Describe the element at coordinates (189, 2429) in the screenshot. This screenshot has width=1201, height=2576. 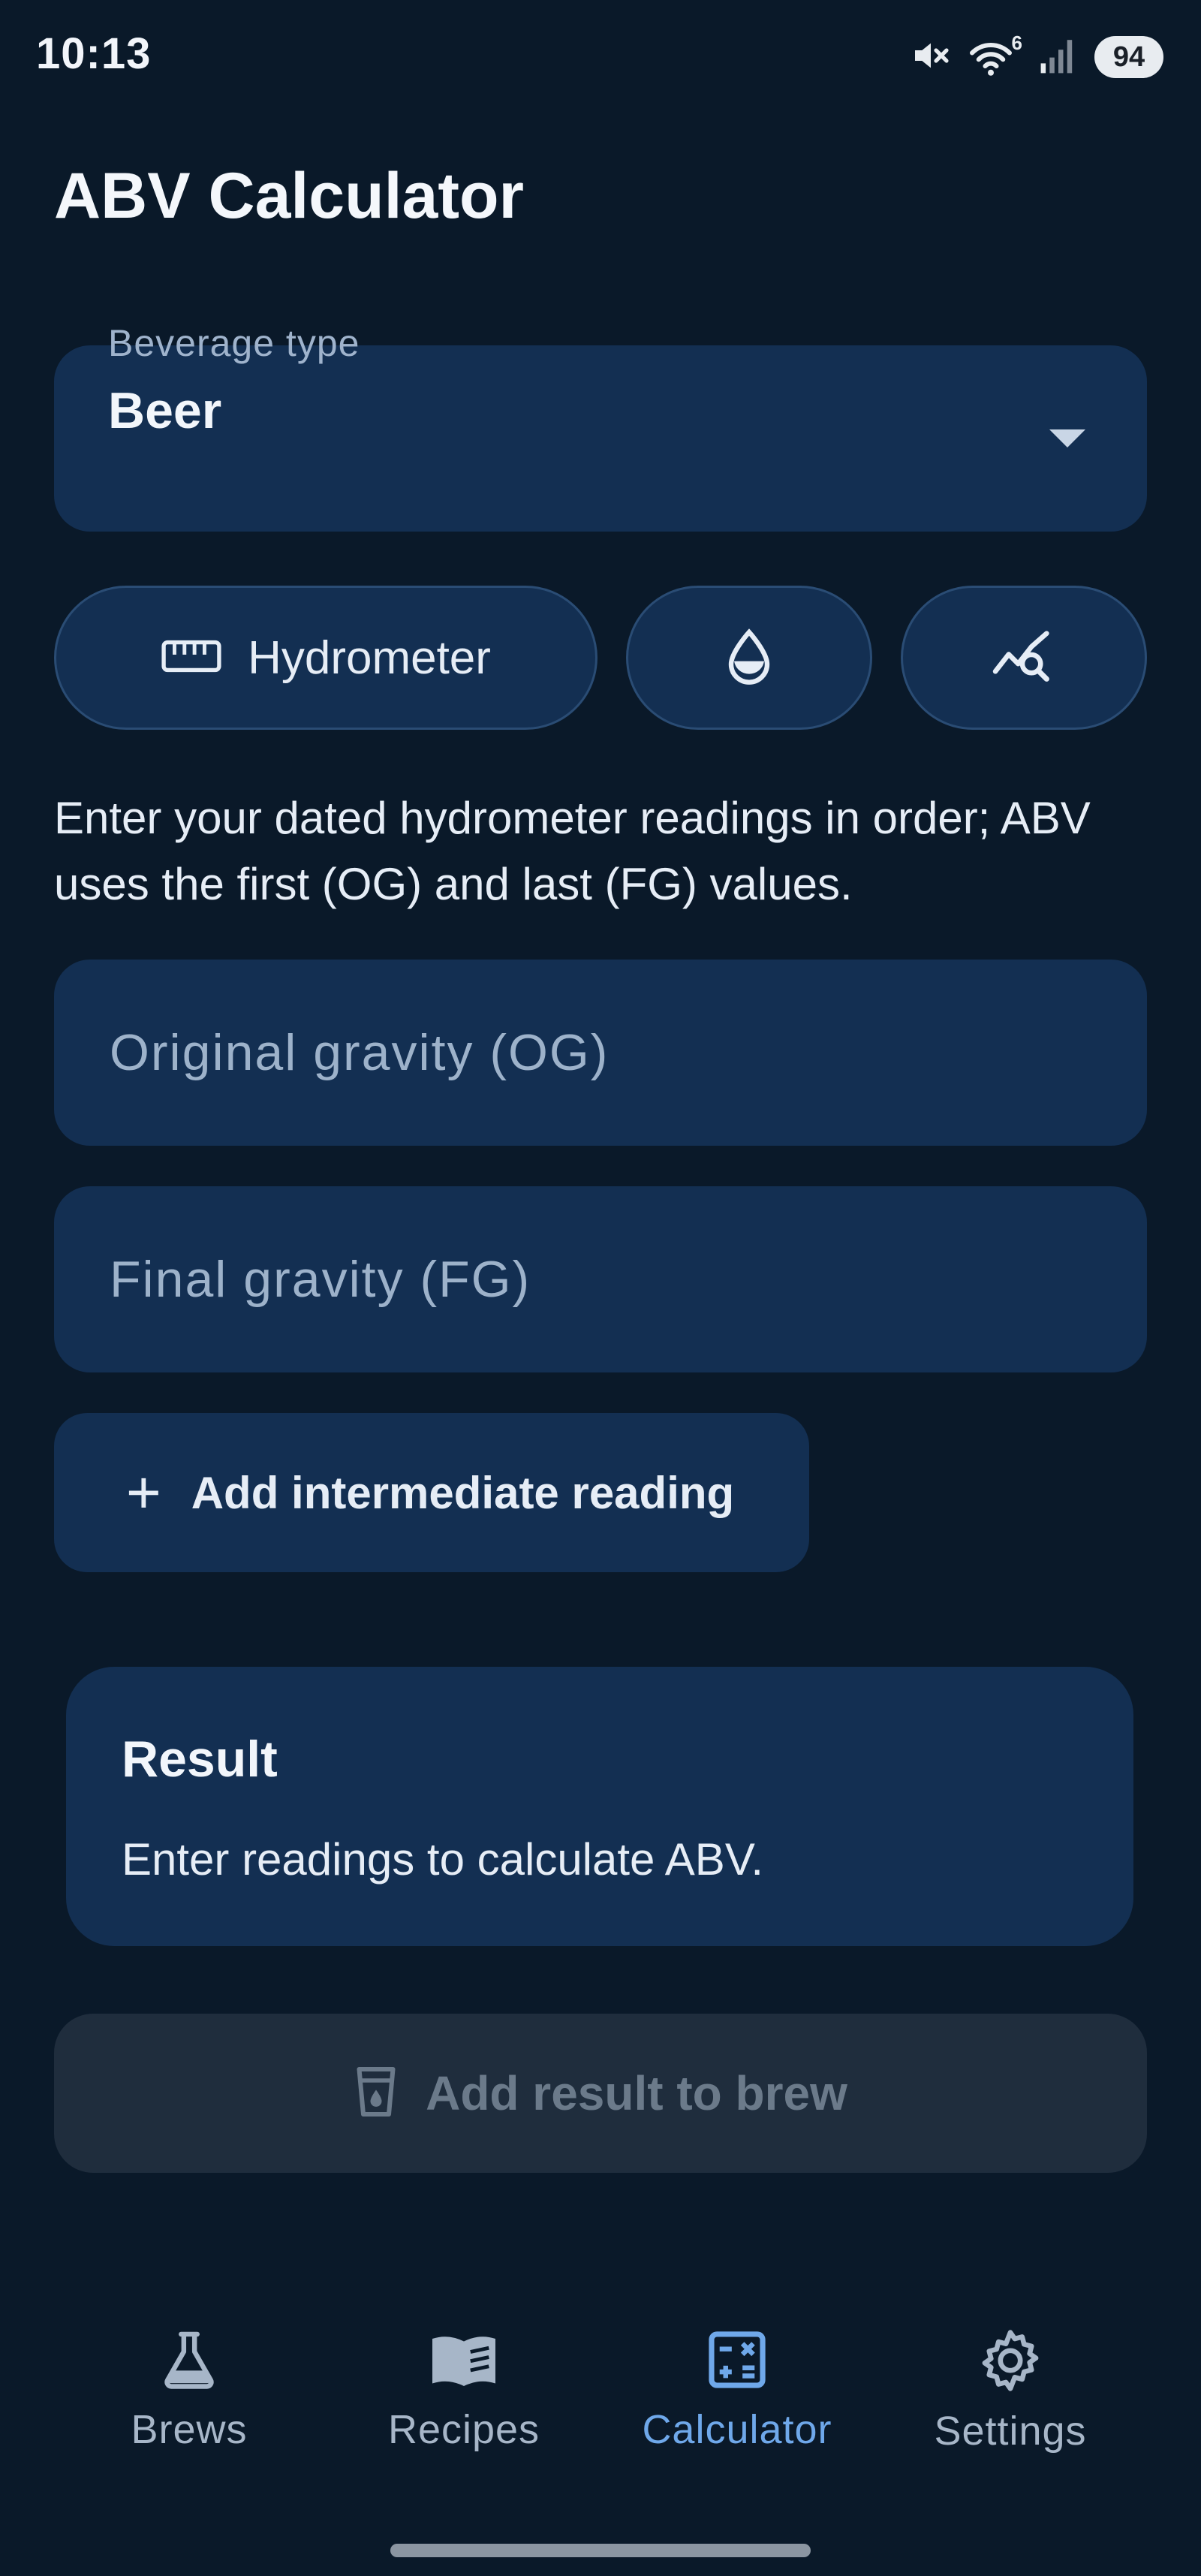
I see `nav-label-brews: Brews` at that location.